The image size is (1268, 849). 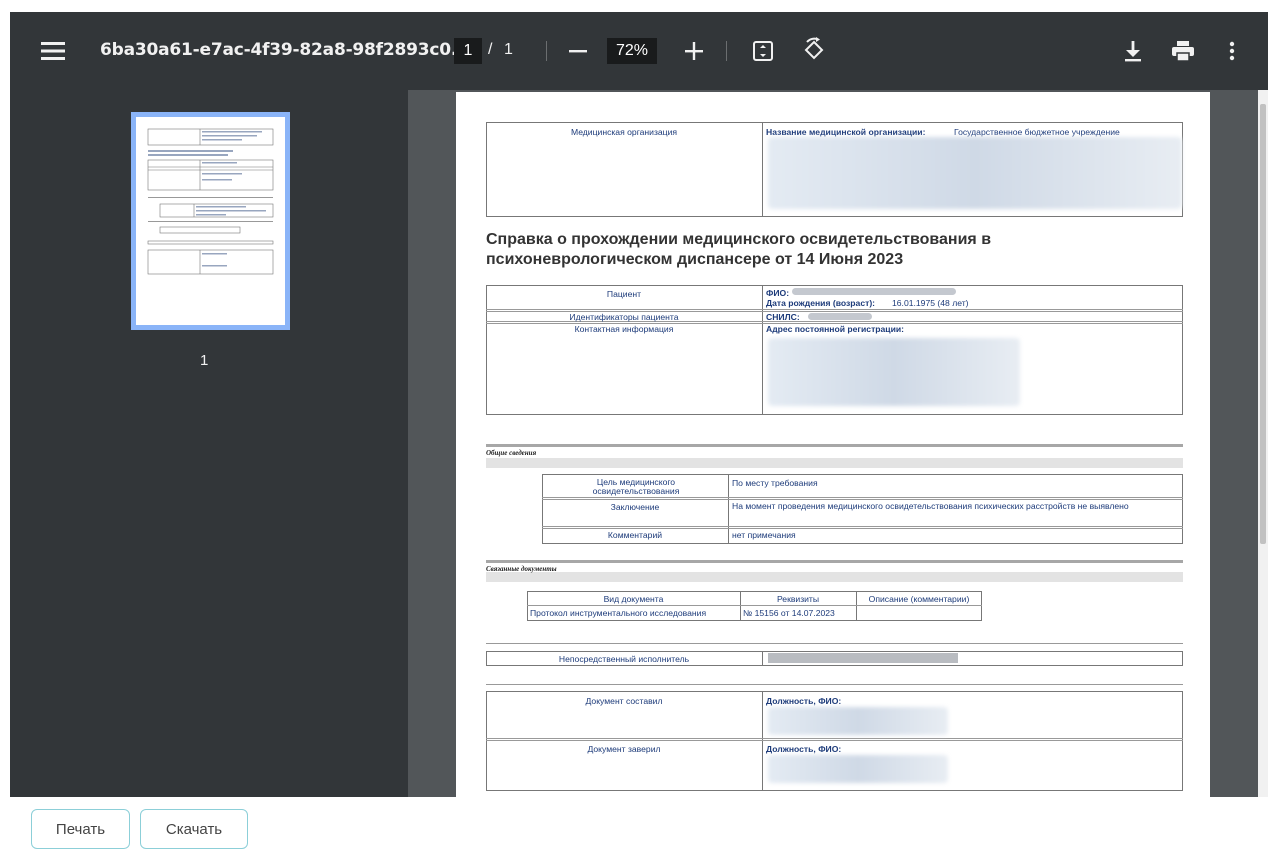 What do you see at coordinates (511, 453) in the screenshot?
I see `section-general-title: Общие сведения` at bounding box center [511, 453].